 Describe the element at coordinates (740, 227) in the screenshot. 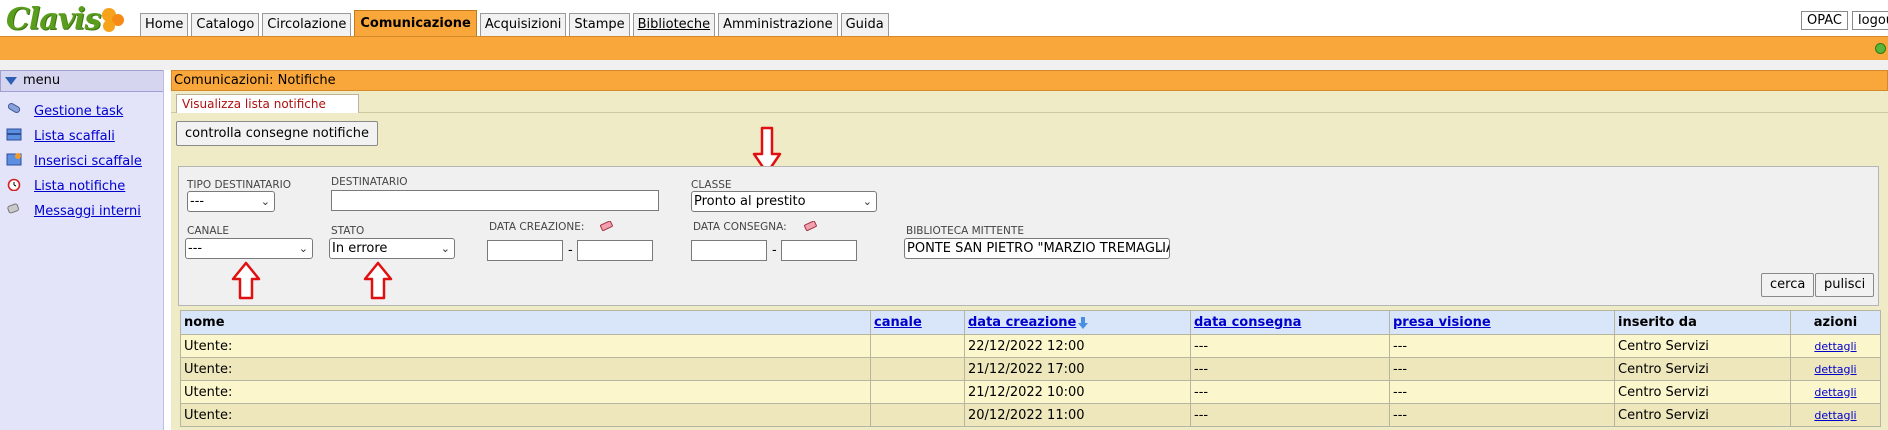

I see `data-consegna-label: DATA CONSEGNA:` at that location.